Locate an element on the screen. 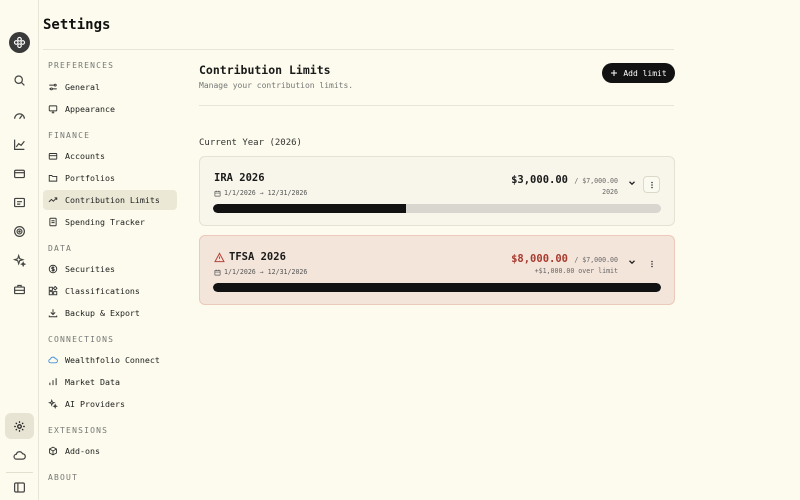 The image size is (800, 500). nav-item-label: Backup & Export is located at coordinates (102, 313).